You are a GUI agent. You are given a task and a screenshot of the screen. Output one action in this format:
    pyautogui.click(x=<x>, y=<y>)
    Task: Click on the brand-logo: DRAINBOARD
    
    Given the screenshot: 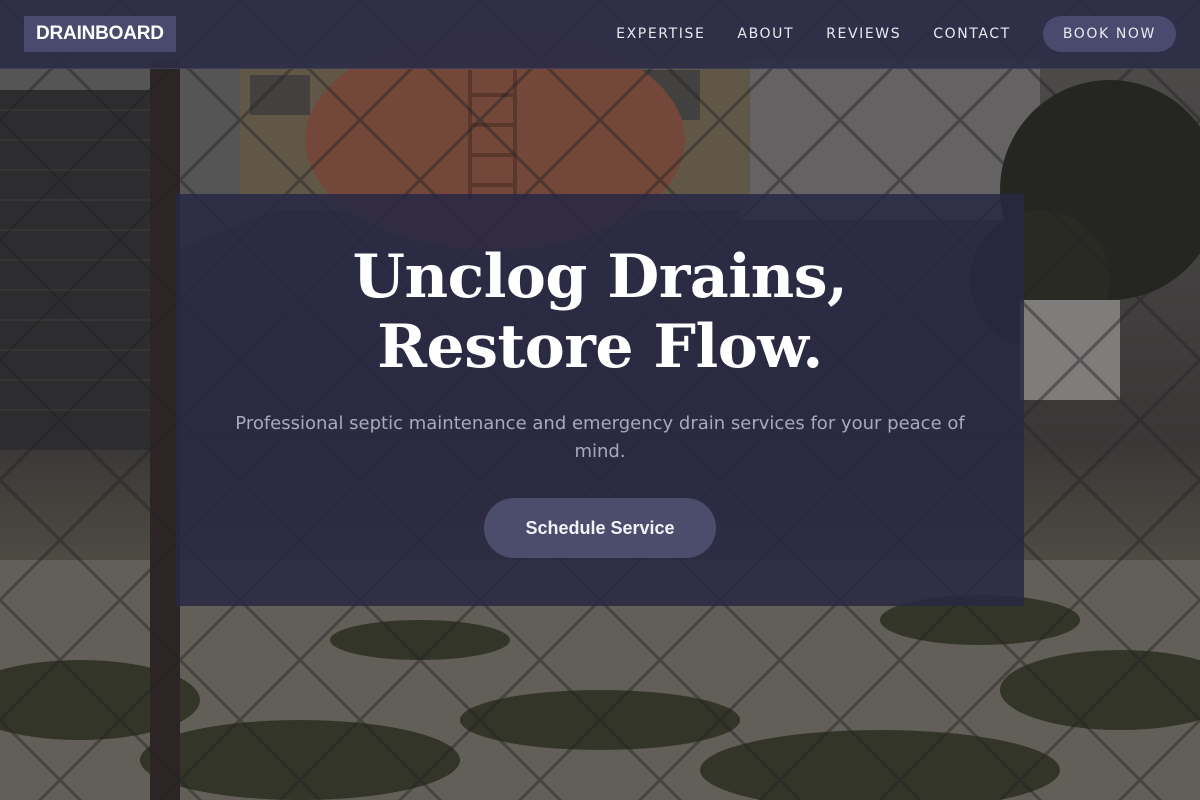 What is the action you would take?
    pyautogui.click(x=100, y=34)
    